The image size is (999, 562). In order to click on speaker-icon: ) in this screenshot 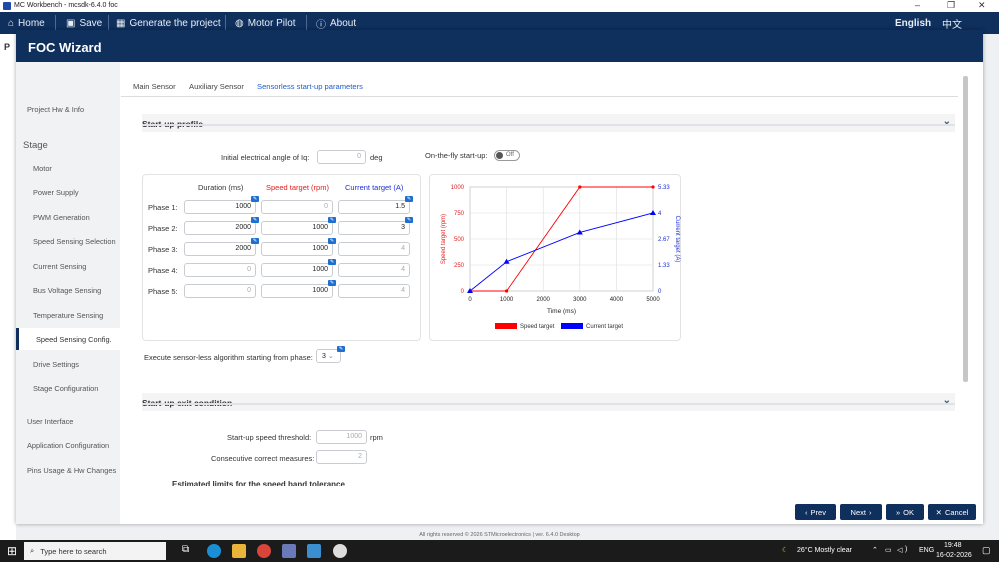, I will do `click(906, 549)`.